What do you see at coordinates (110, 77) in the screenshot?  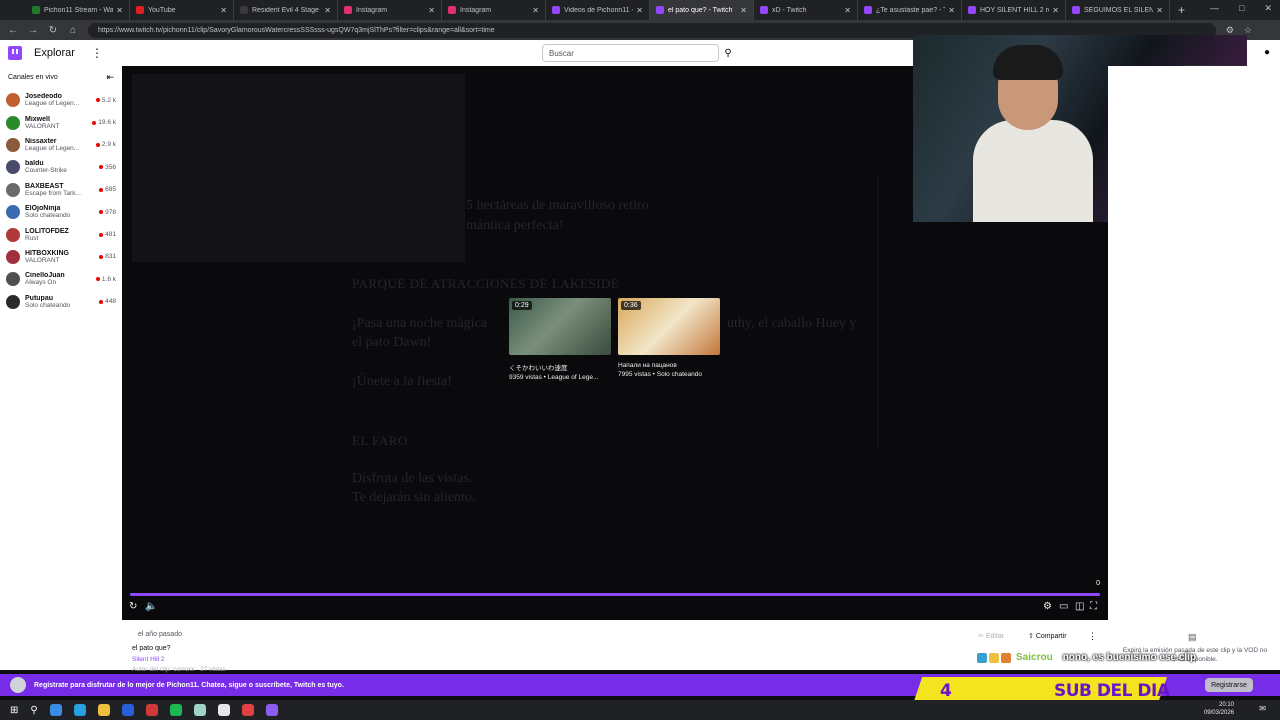 I see `collapse-sidebar-icon: ⇤` at bounding box center [110, 77].